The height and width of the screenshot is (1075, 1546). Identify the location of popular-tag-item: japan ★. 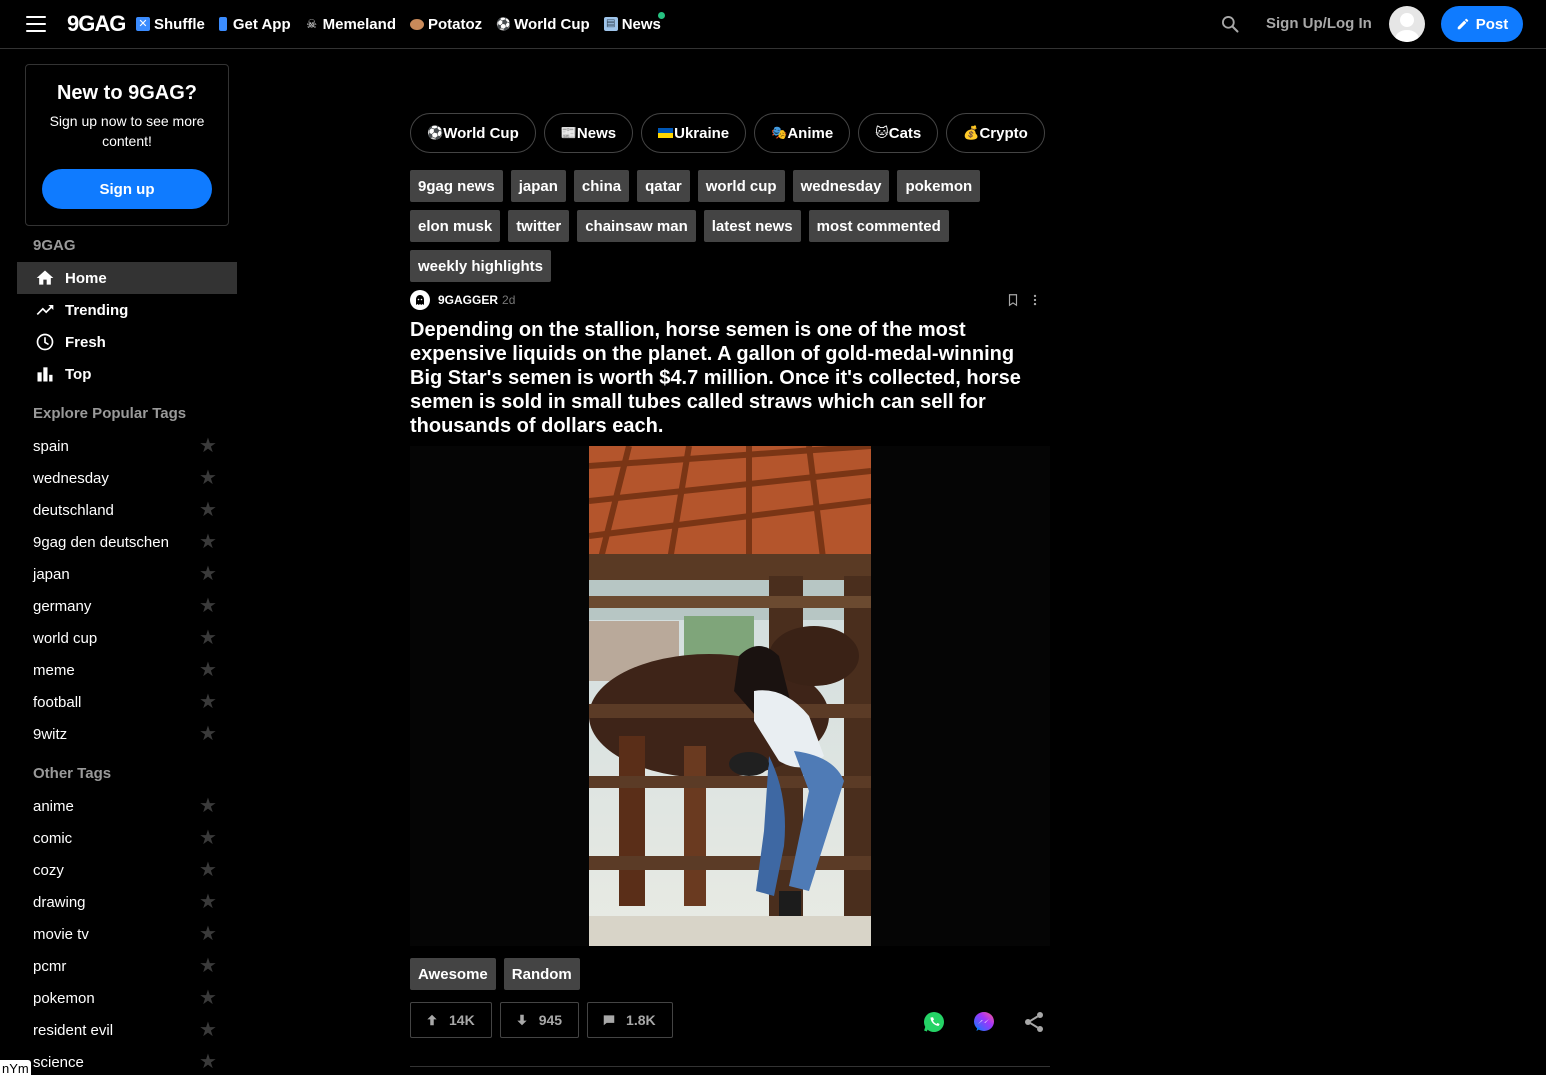
(125, 574).